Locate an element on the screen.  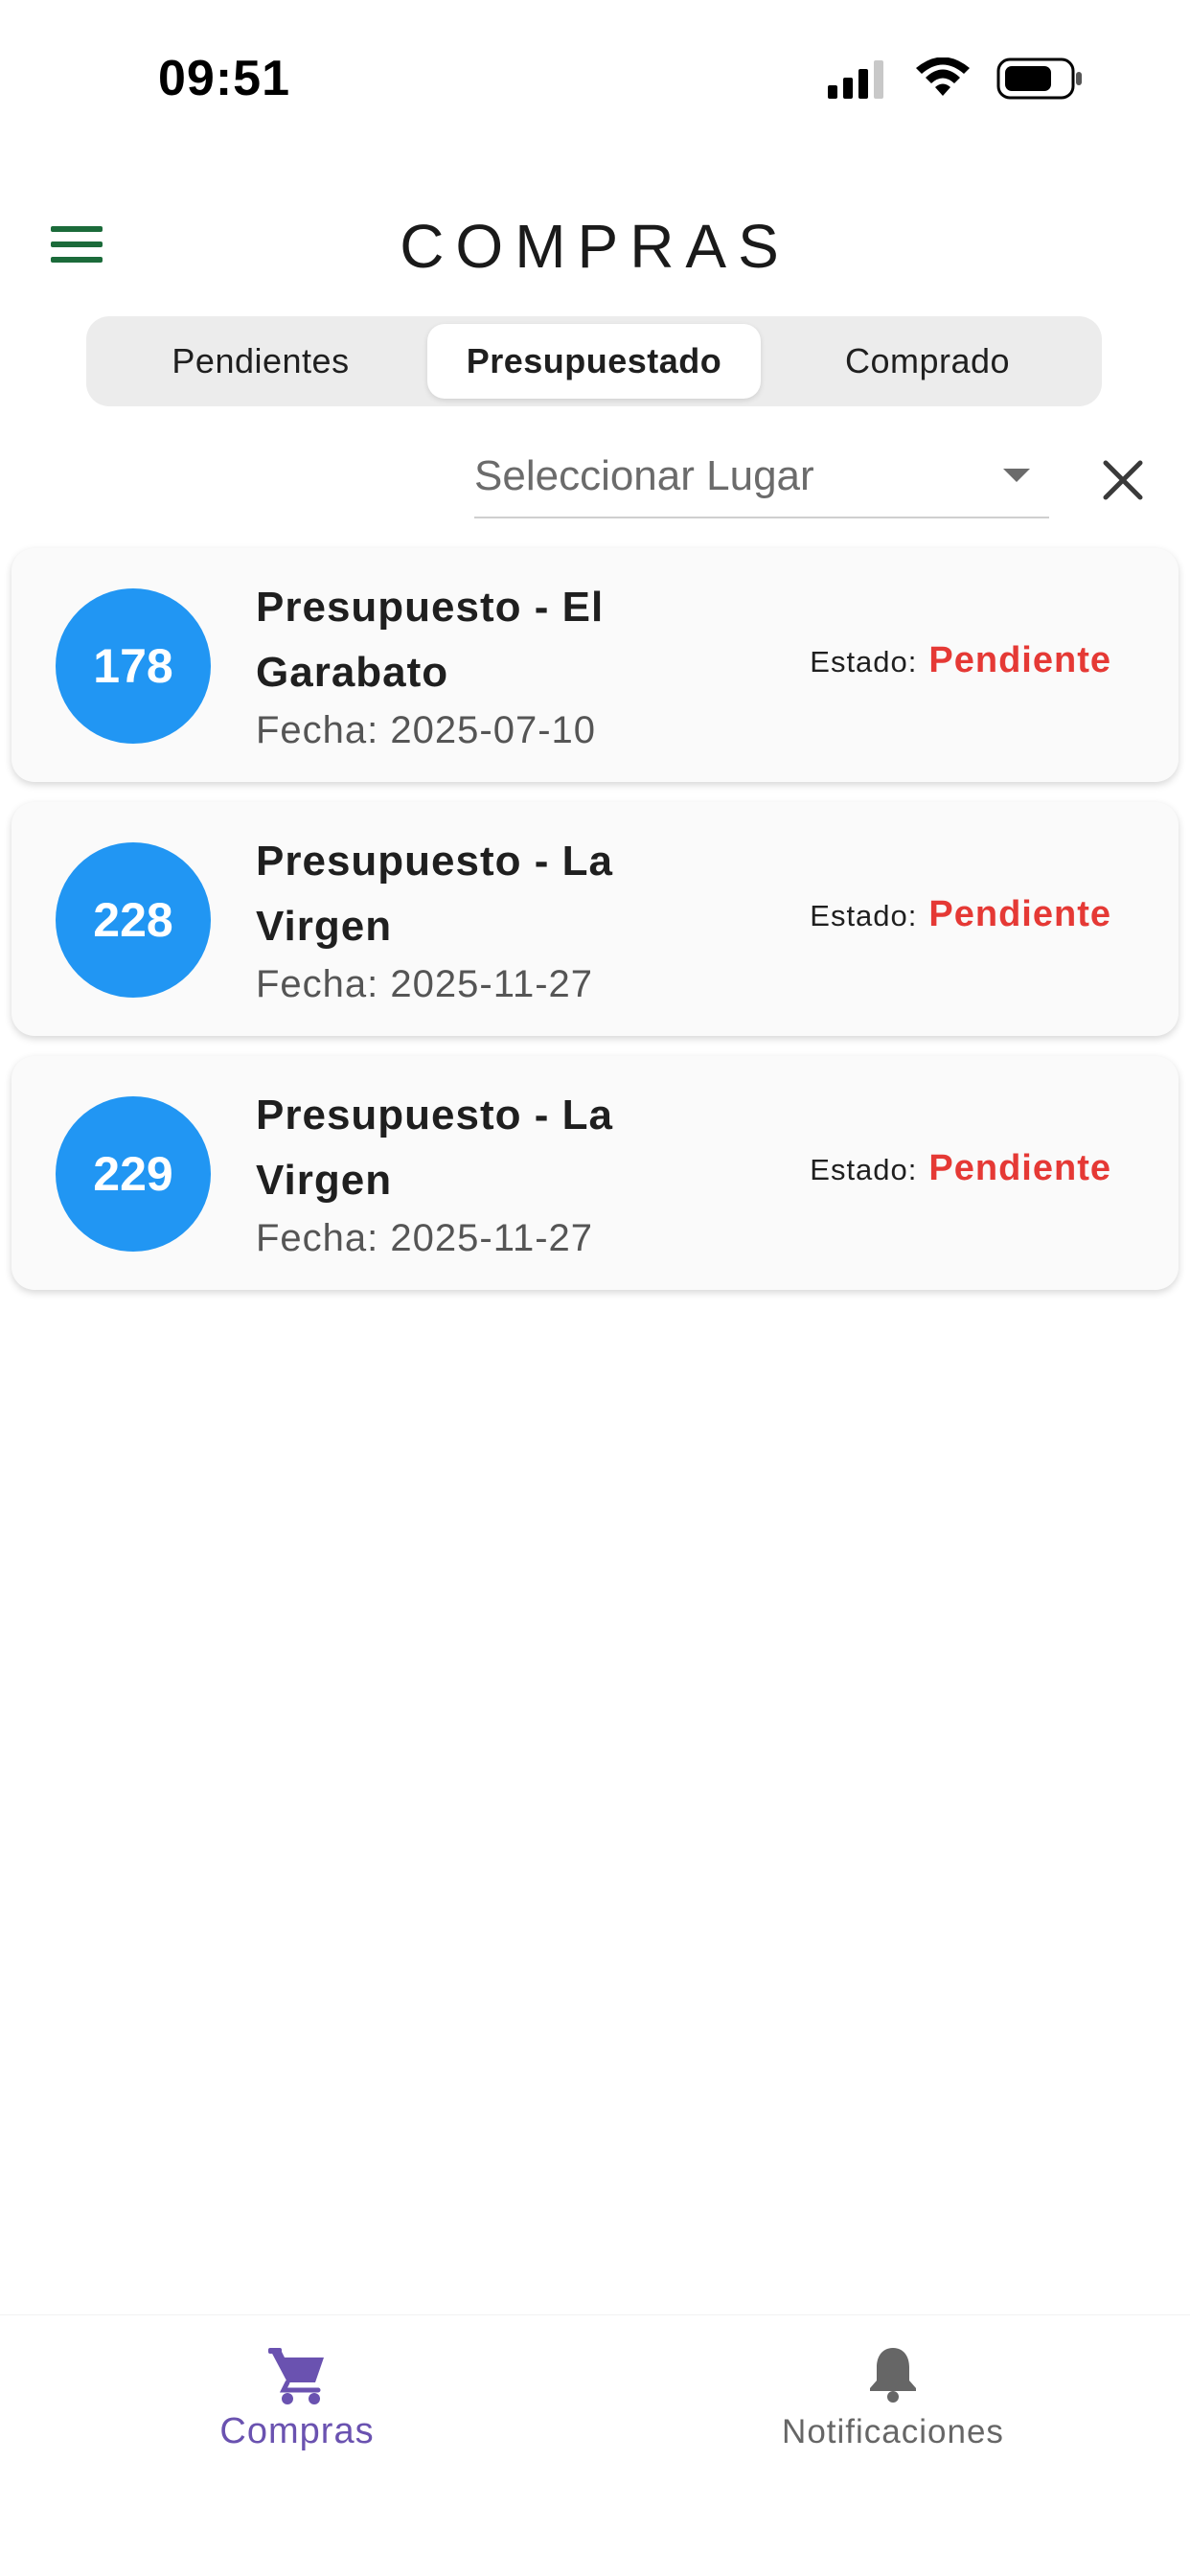
close-icon is located at coordinates (1123, 480).